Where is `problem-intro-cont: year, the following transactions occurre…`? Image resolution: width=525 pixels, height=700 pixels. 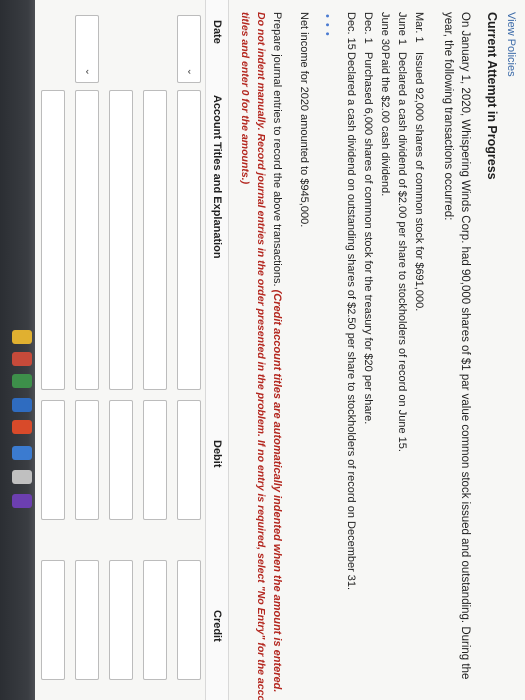 problem-intro-cont: year, the following transactions occurre… is located at coordinates (448, 116).